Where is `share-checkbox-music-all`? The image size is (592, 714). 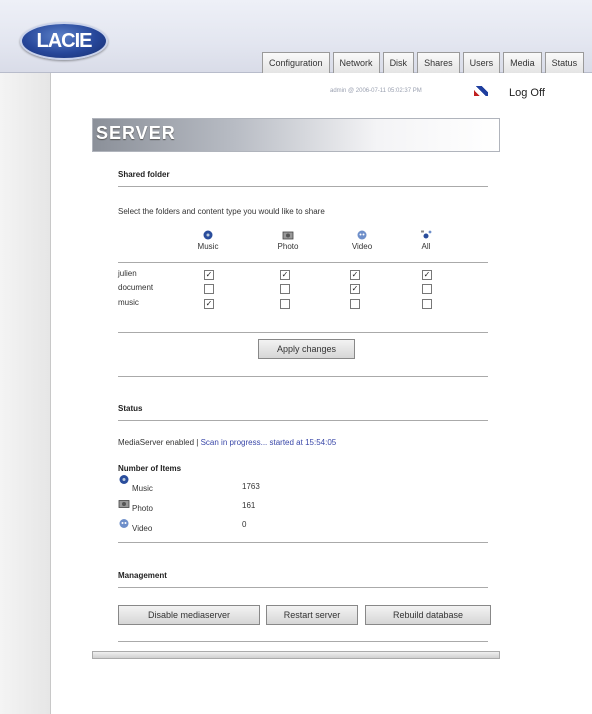
share-checkbox-music-all is located at coordinates (427, 304).